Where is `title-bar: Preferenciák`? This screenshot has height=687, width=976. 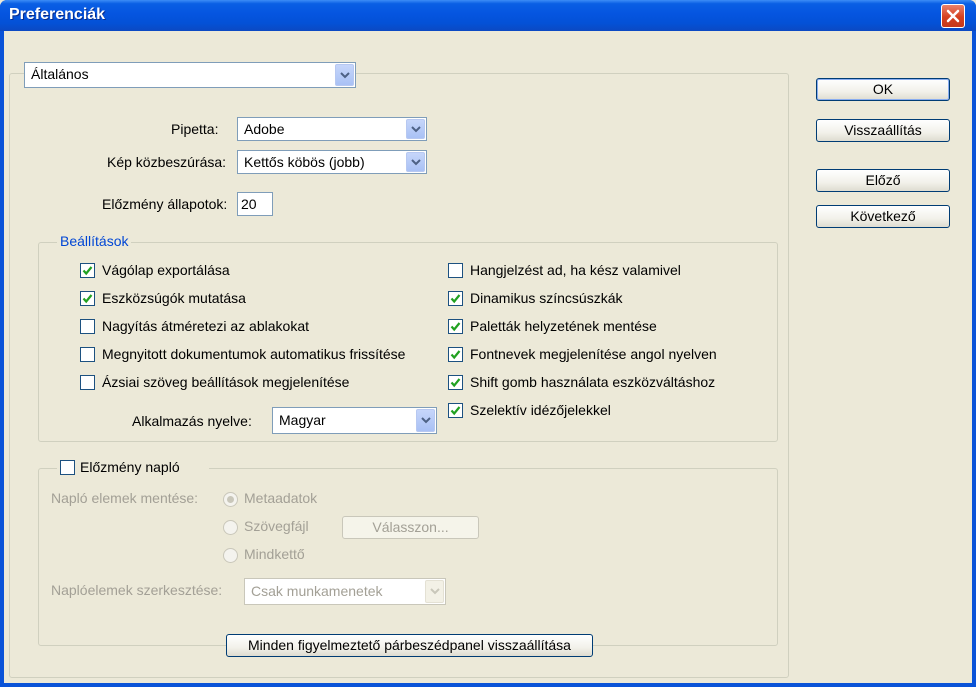 title-bar: Preferenciák is located at coordinates (488, 15).